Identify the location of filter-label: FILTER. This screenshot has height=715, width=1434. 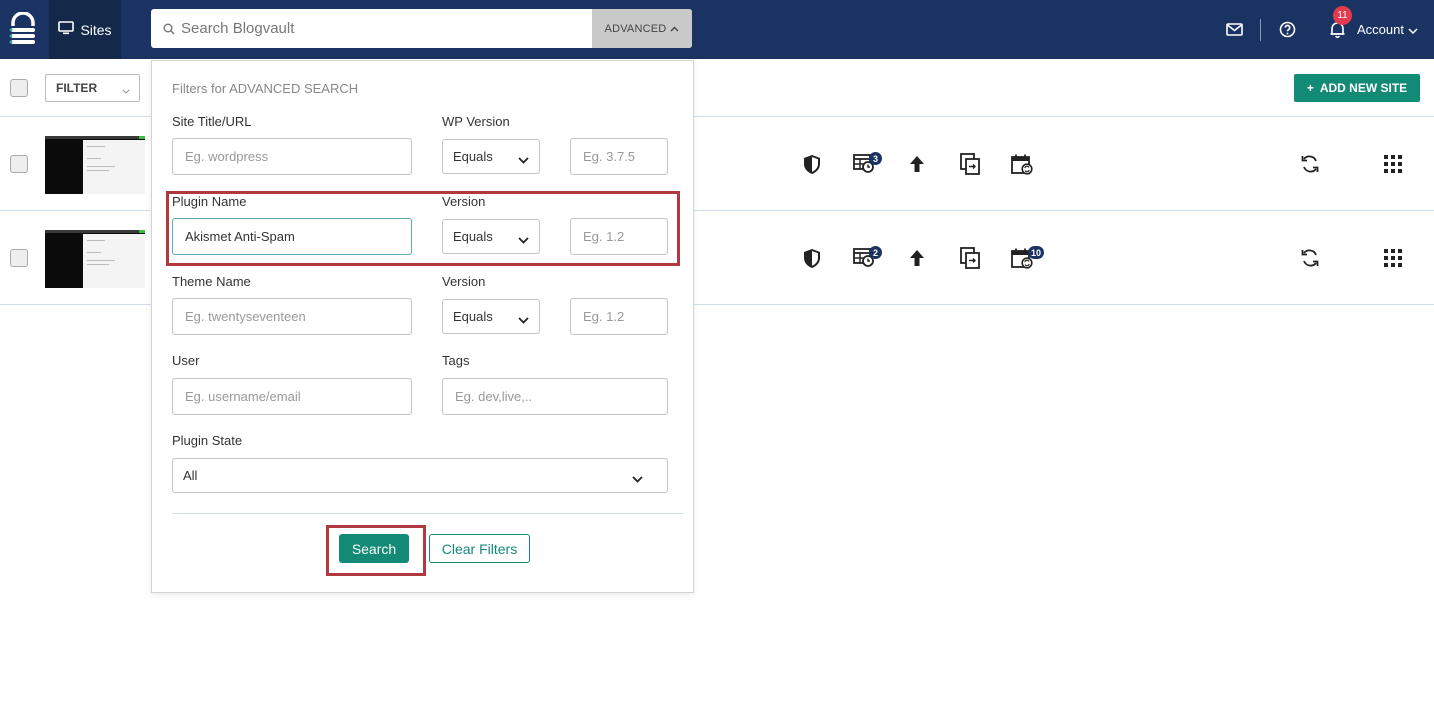
(77, 88).